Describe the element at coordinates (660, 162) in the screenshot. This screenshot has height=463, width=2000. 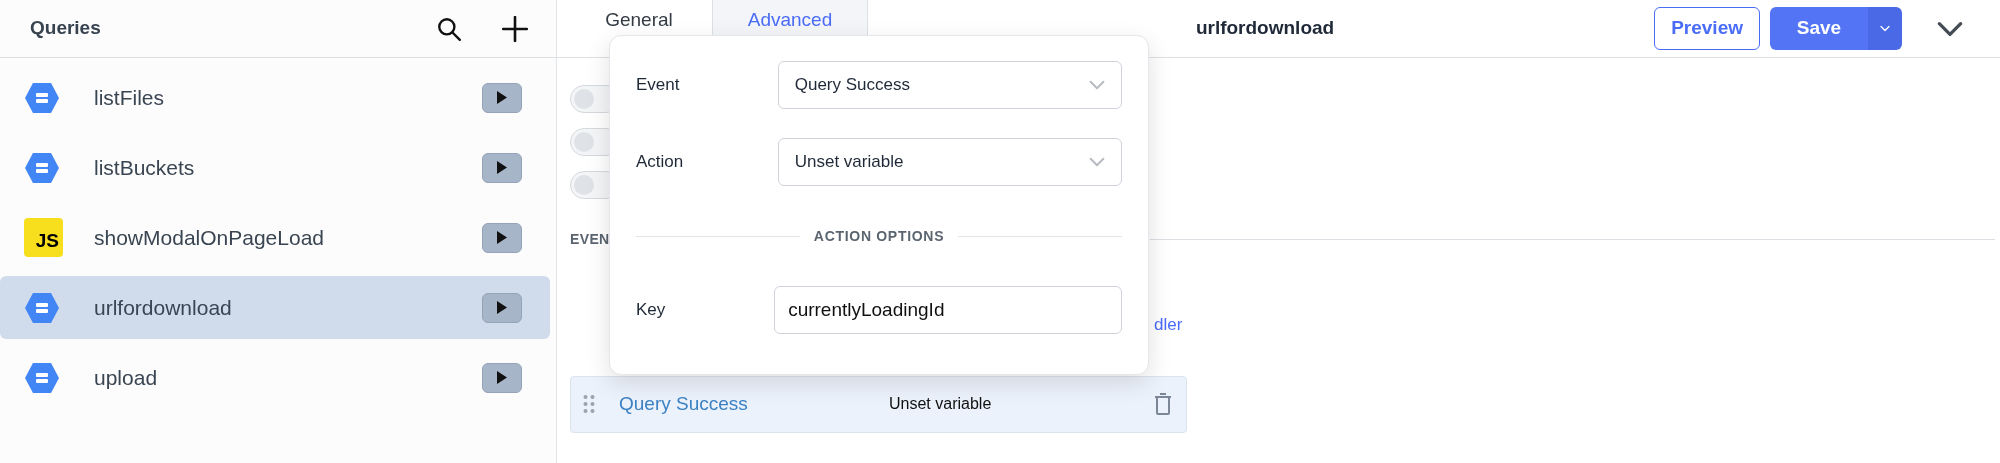
I see `field-label: Action` at that location.